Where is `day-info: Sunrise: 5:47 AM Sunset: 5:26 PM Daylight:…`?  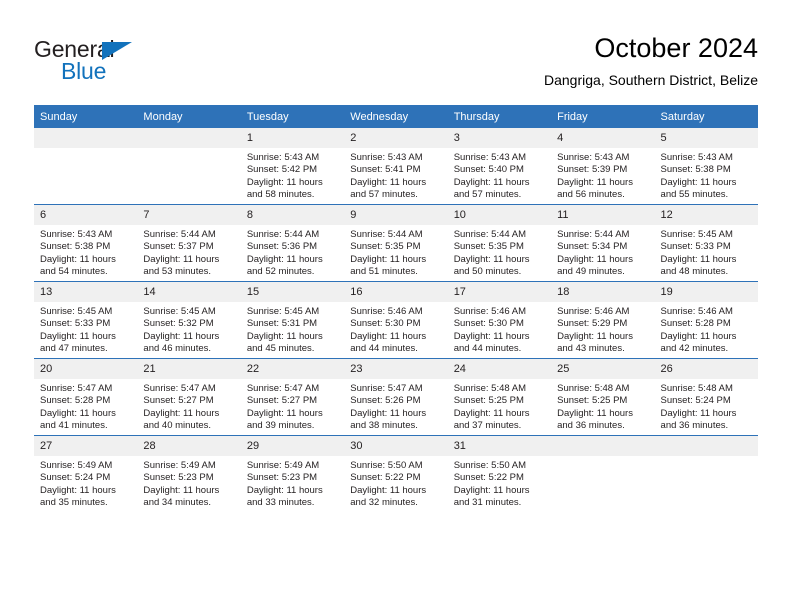 day-info: Sunrise: 5:47 AM Sunset: 5:26 PM Daylight:… is located at coordinates (395, 405).